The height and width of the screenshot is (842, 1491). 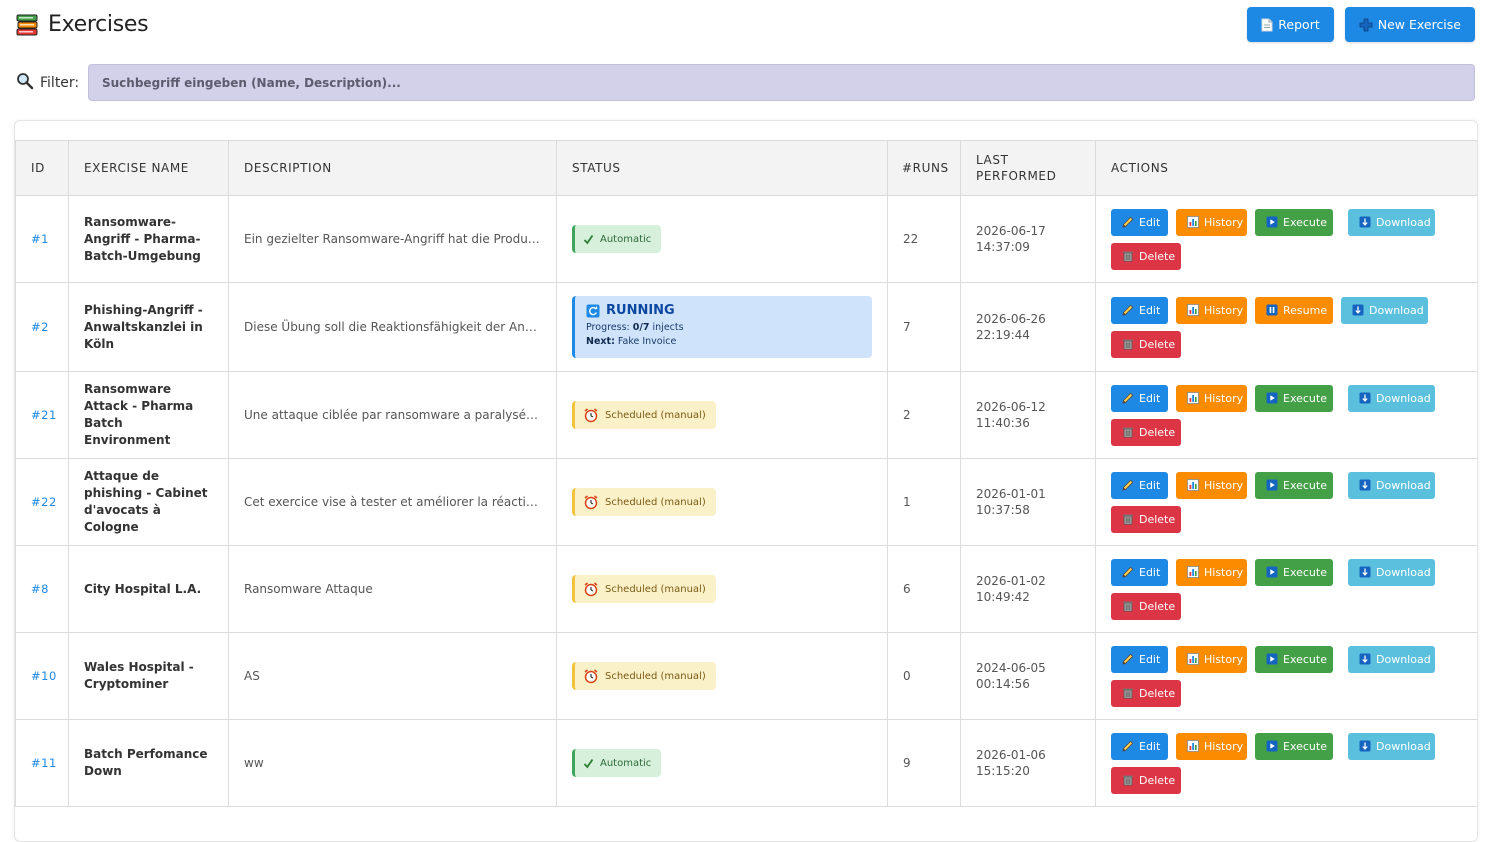 What do you see at coordinates (27, 25) in the screenshot?
I see `books-icon` at bounding box center [27, 25].